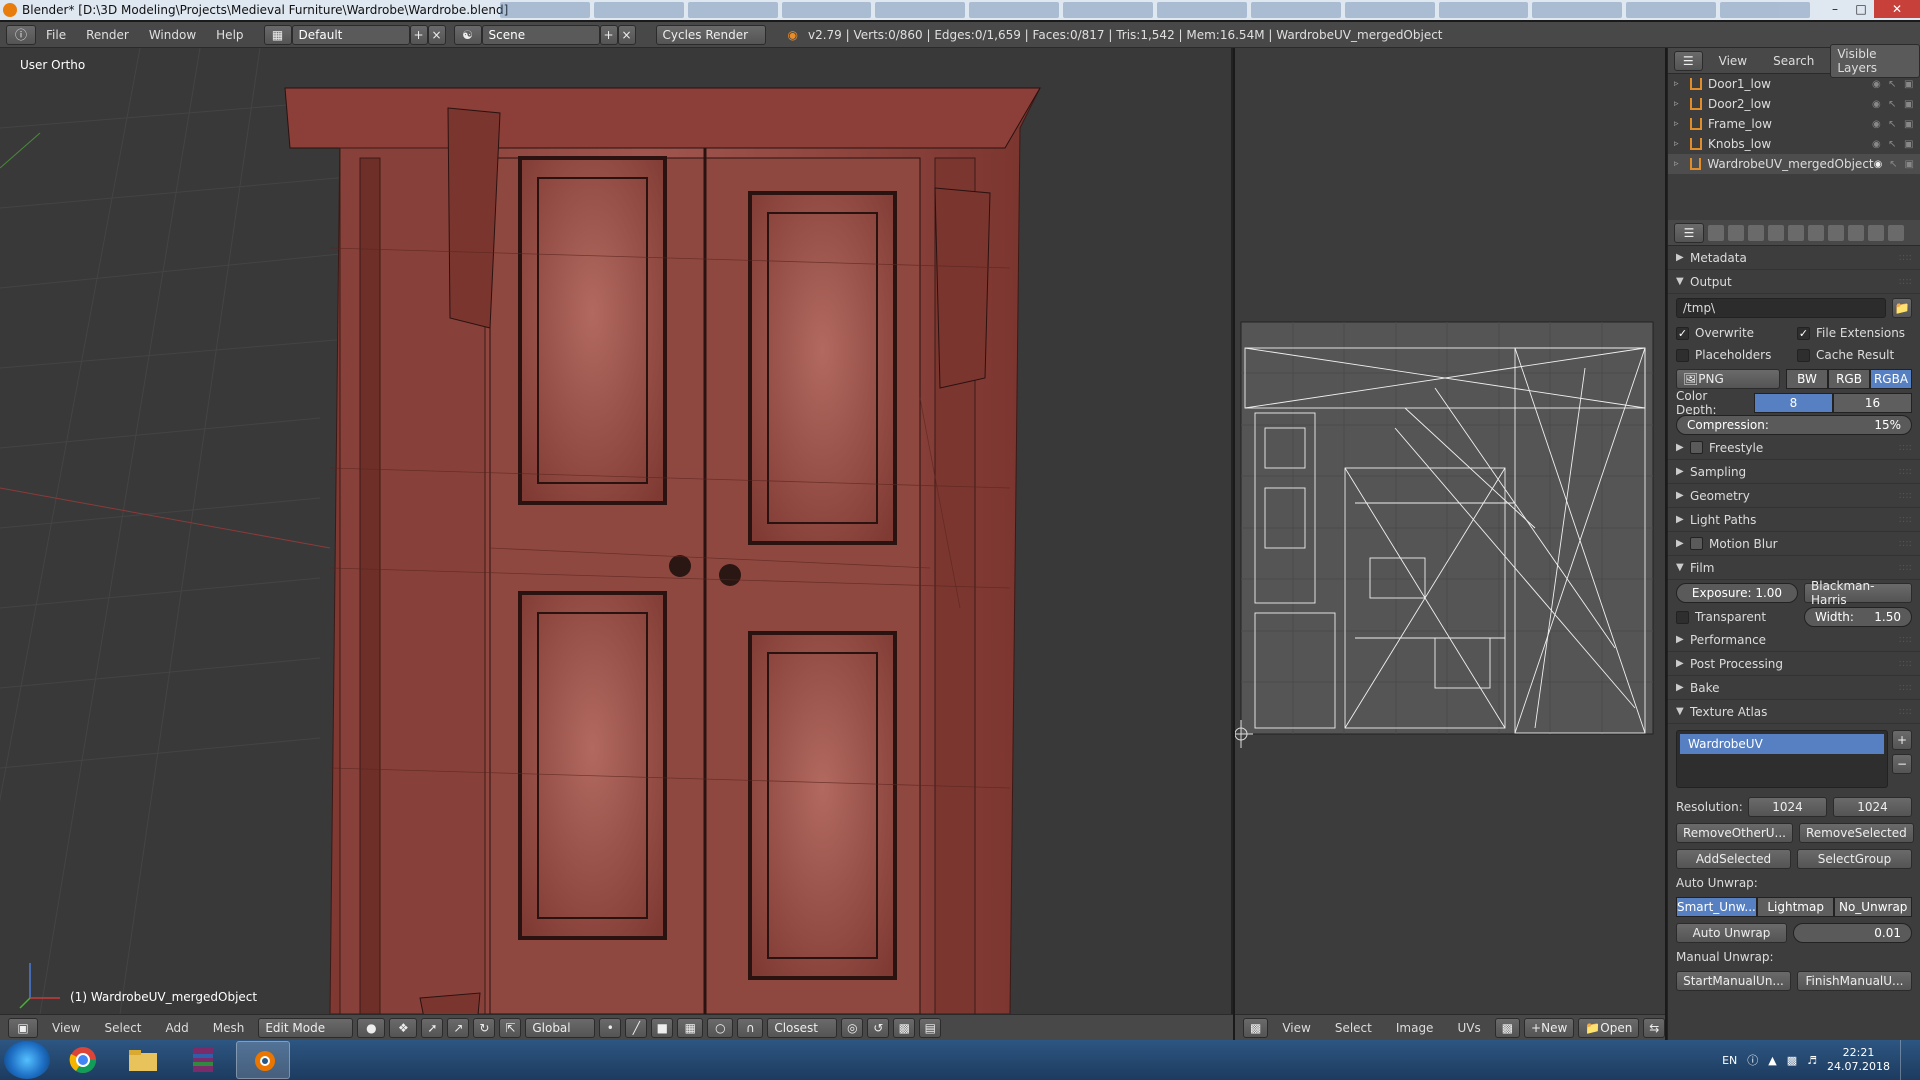 Image resolution: width=1920 pixels, height=1080 pixels. Describe the element at coordinates (1794, 907) in the screenshot. I see `unwrap-type-toggle: Smart_Unw... Lightmap No_Unwrap` at that location.